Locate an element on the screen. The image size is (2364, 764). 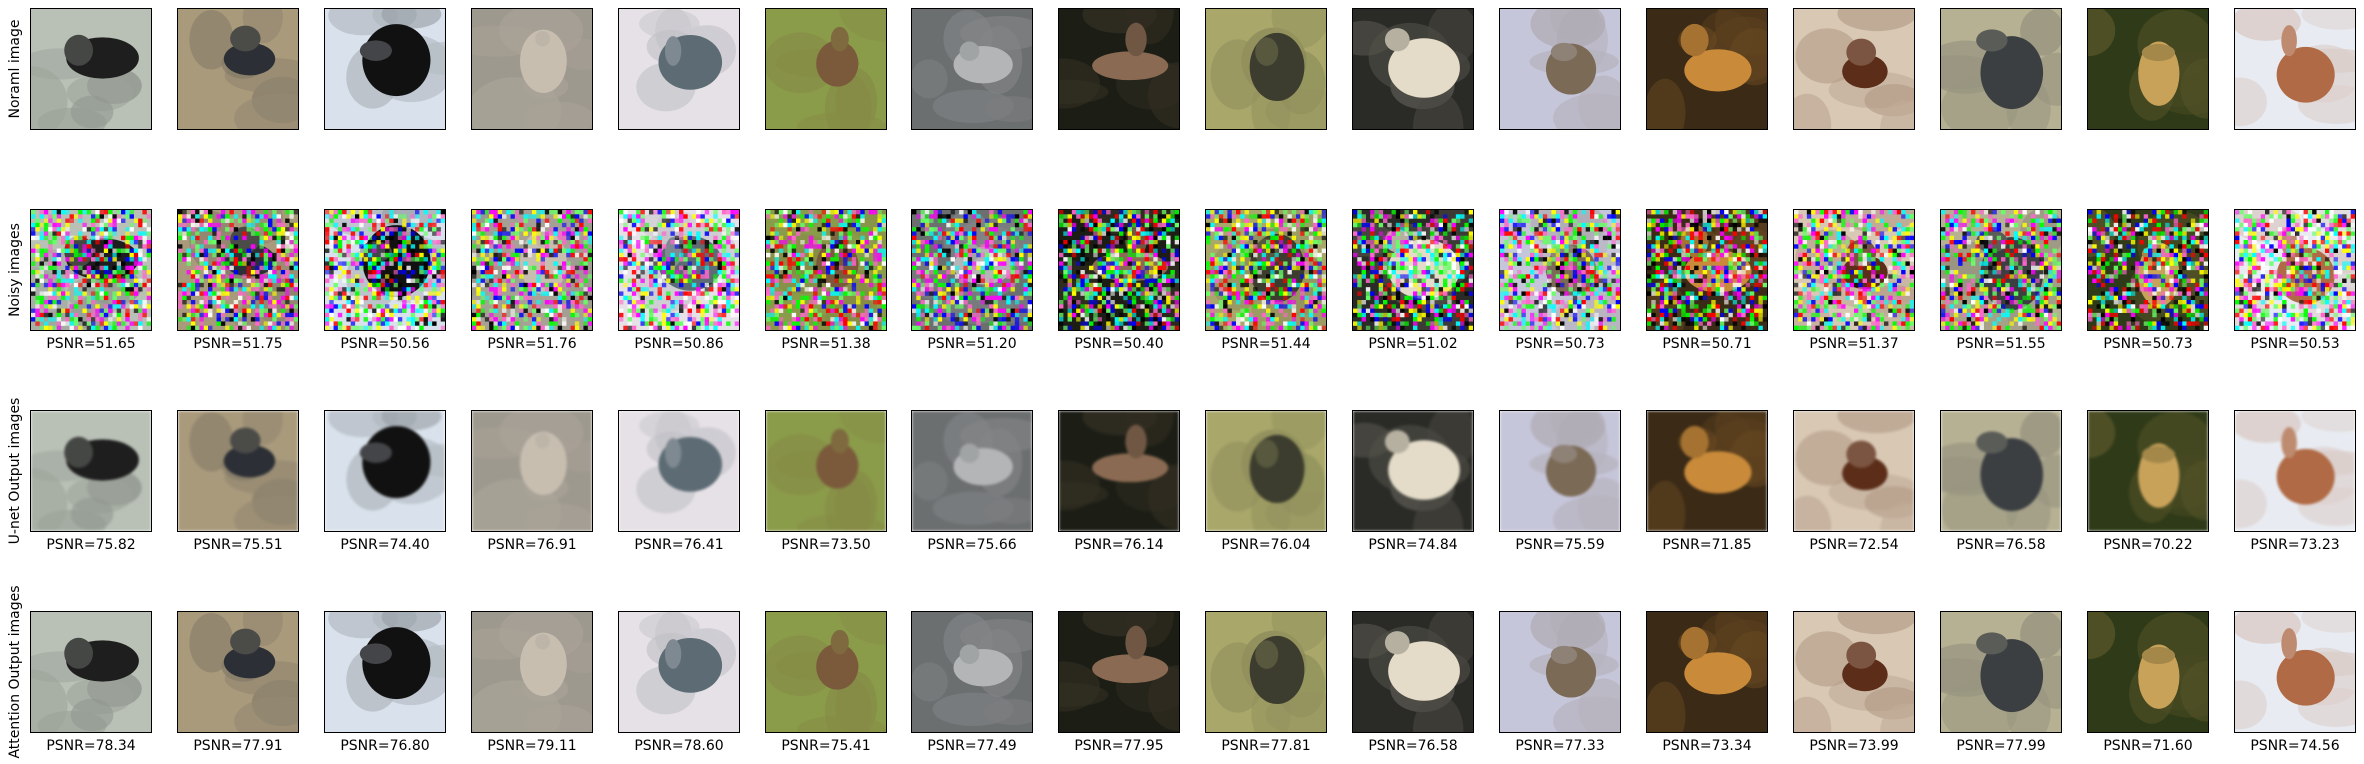
psnr-label: PSNR=75.41 is located at coordinates (826, 746).